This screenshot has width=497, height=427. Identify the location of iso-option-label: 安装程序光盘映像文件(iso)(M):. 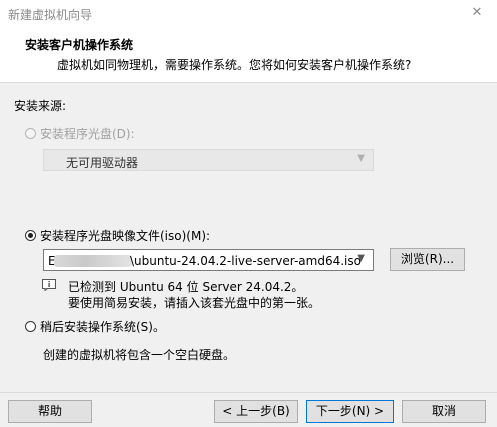
(125, 235).